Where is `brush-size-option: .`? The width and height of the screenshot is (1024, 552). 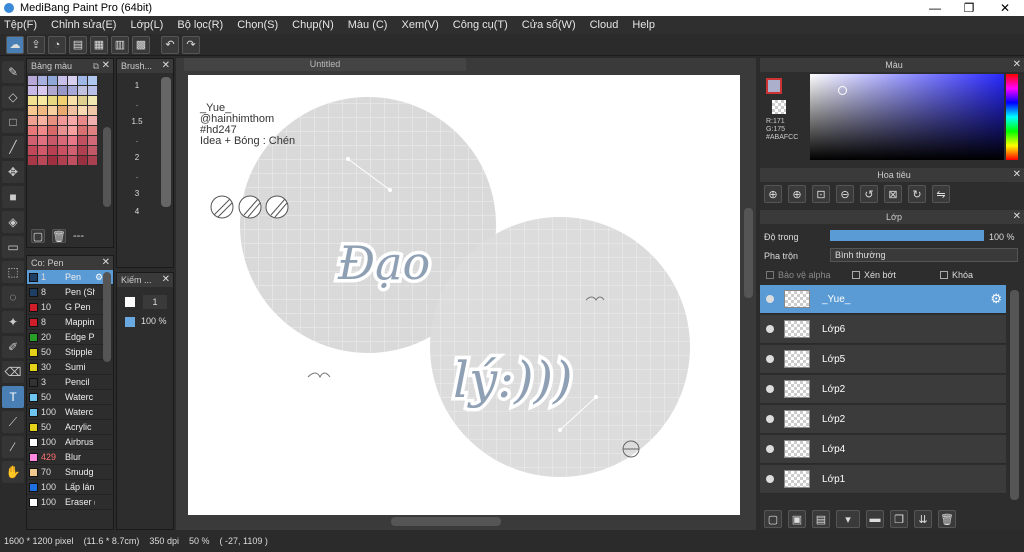 brush-size-option: . is located at coordinates (137, 104).